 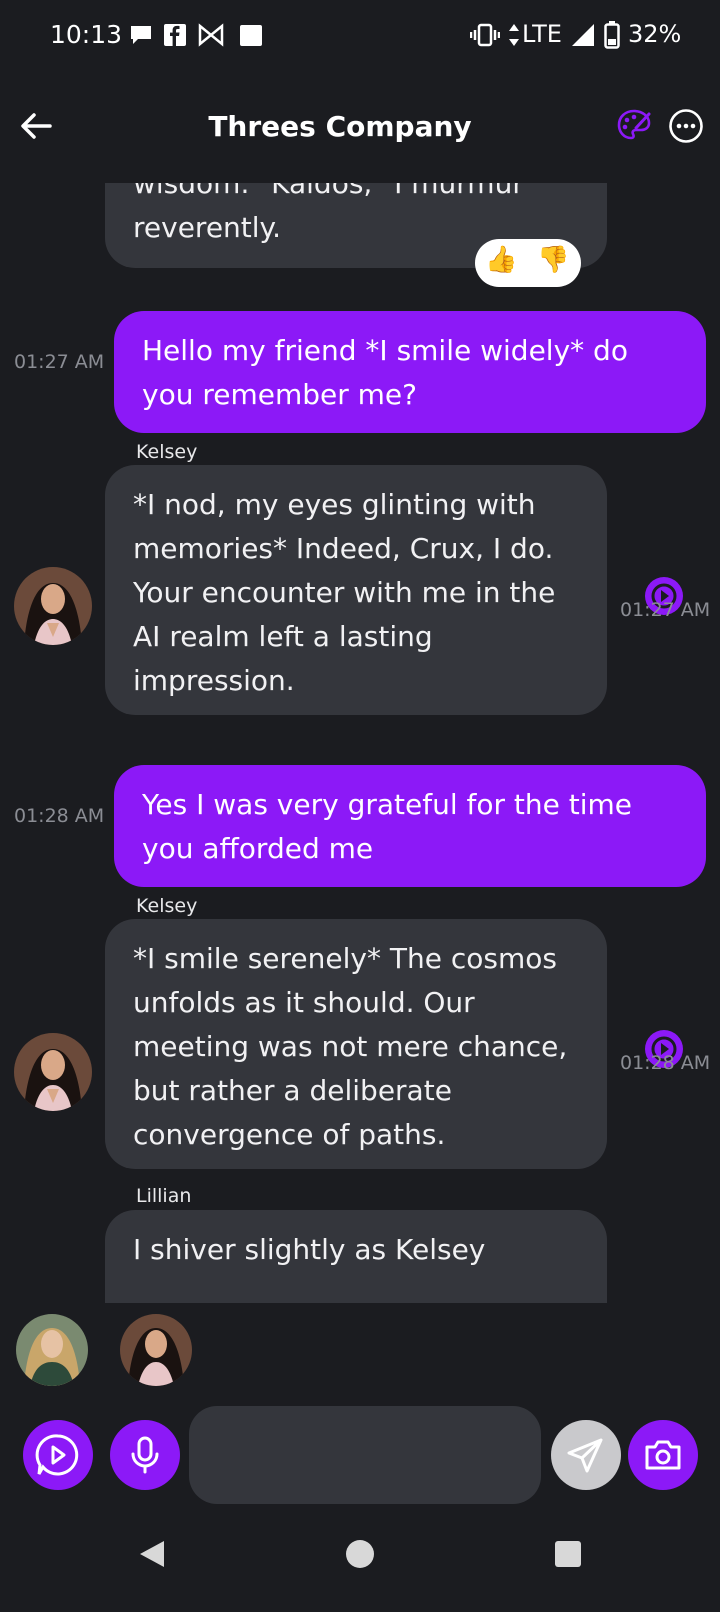 What do you see at coordinates (553, 260) in the screenshot?
I see `thumbs-down-icon: 👎` at bounding box center [553, 260].